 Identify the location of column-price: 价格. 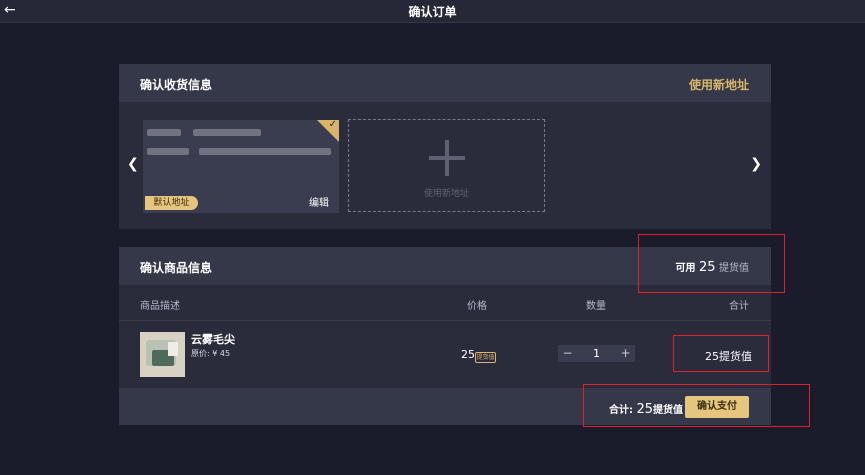
(477, 306).